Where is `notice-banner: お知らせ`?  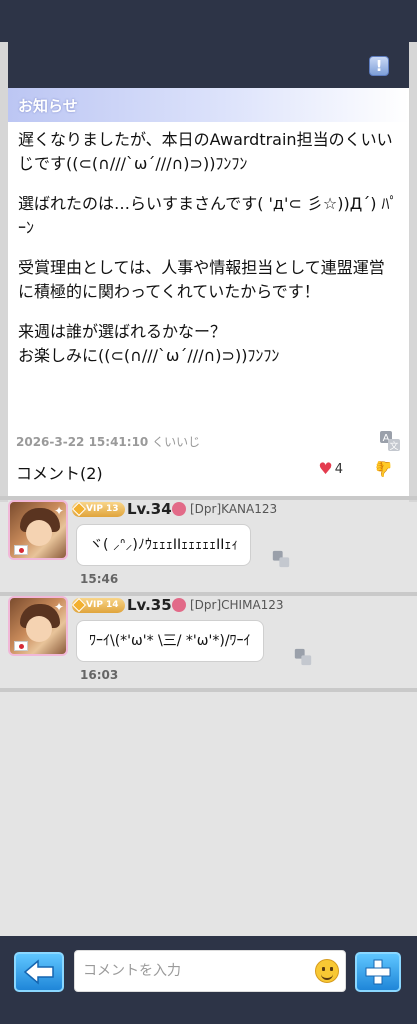
notice-banner: お知らせ is located at coordinates (208, 105).